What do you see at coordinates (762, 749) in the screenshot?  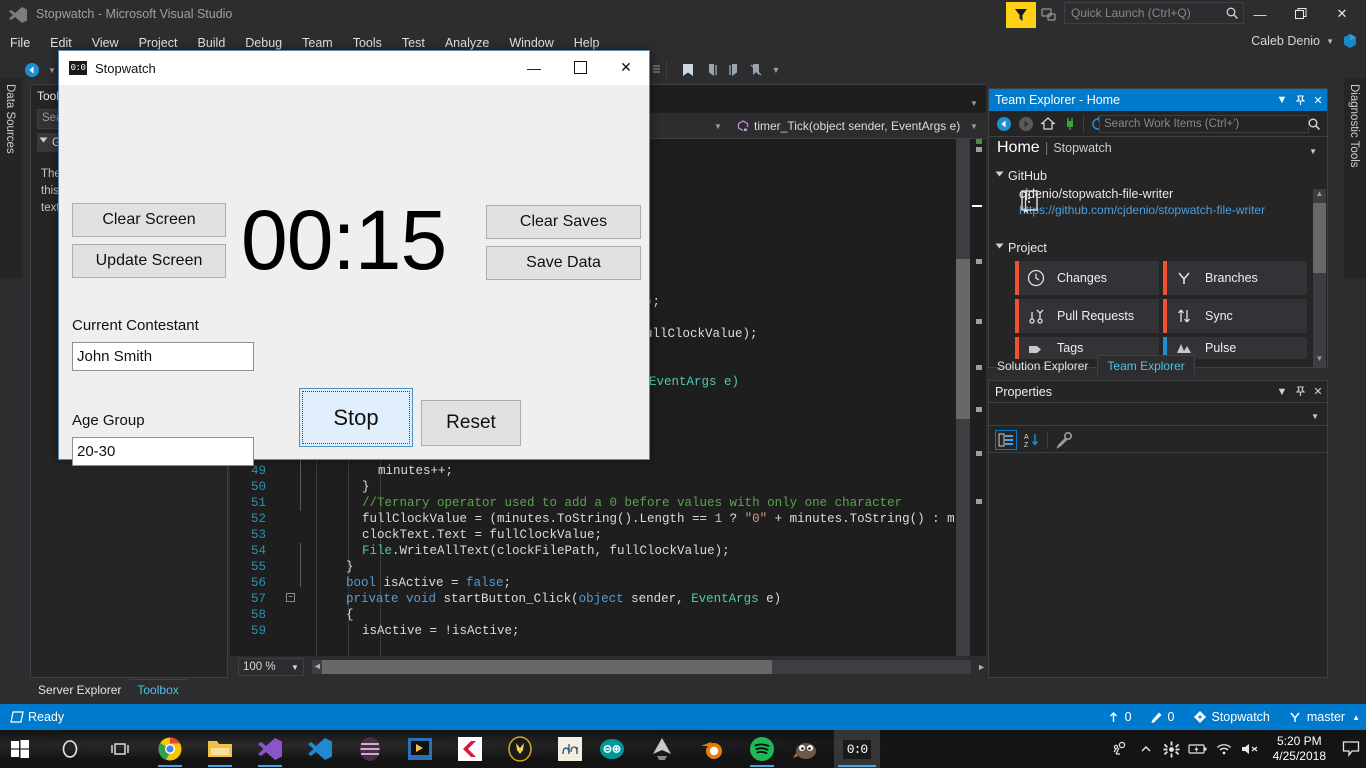 I see `spotify-icon` at bounding box center [762, 749].